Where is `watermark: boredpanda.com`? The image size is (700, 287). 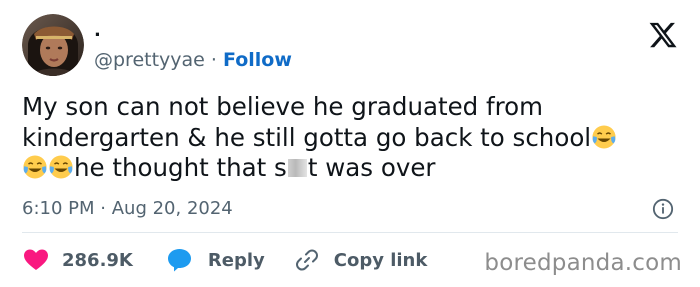 watermark: boredpanda.com is located at coordinates (583, 263).